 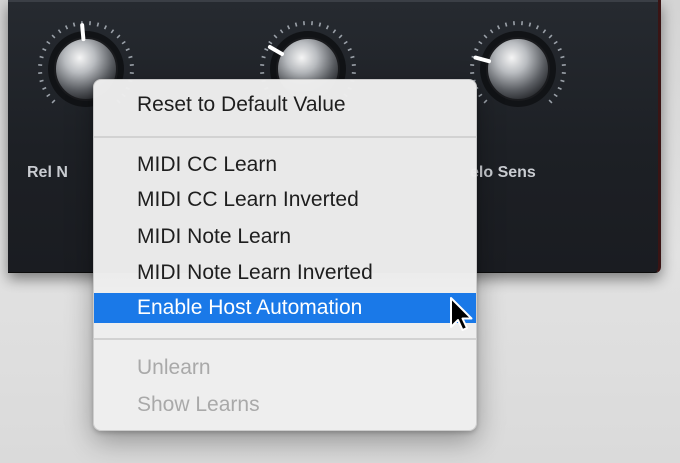 I want to click on knob-body, so click(x=518, y=69).